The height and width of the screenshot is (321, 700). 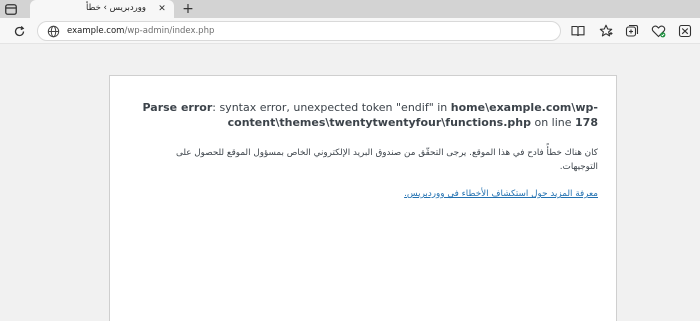 I want to click on error-file-path-1: home\example.com\wp-, so click(x=524, y=107).